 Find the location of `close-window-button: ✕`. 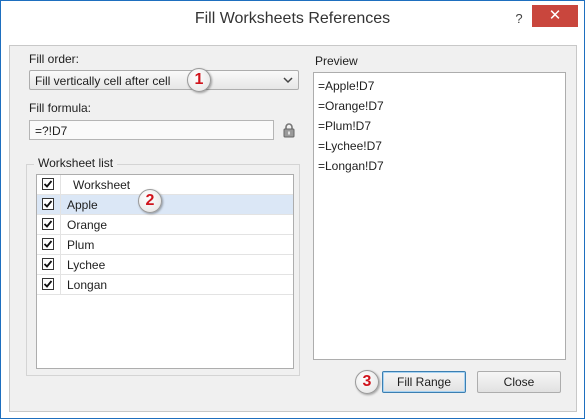

close-window-button: ✕ is located at coordinates (555, 16).